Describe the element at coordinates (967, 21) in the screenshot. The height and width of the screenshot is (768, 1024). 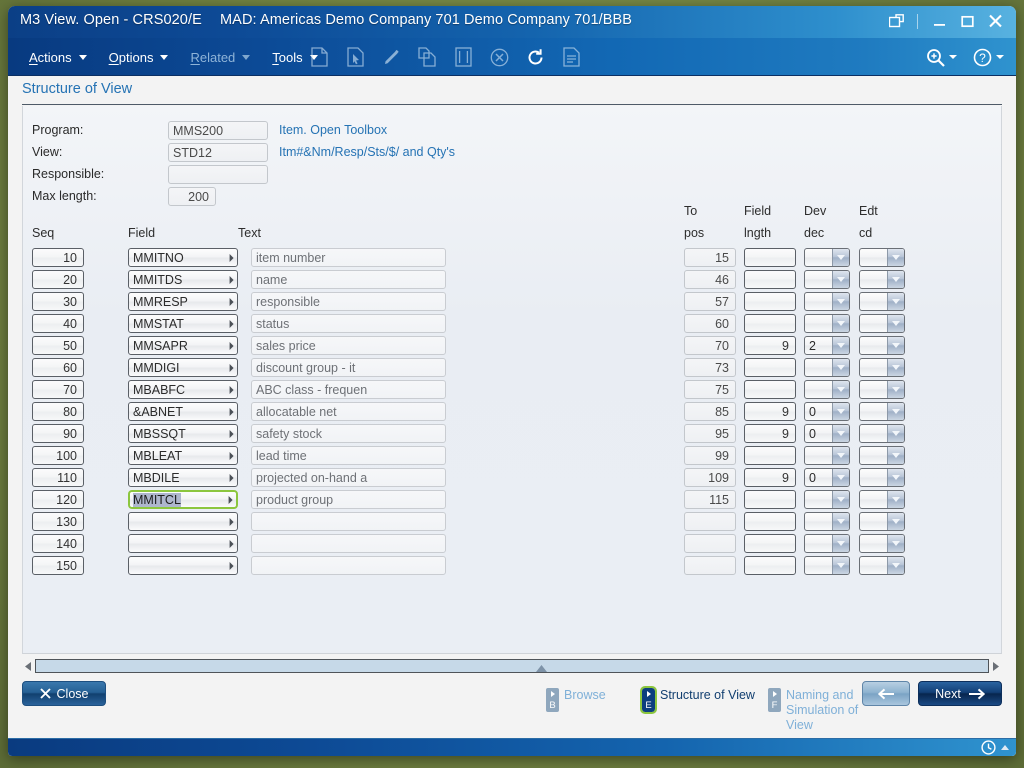
I see `maximize-button` at that location.